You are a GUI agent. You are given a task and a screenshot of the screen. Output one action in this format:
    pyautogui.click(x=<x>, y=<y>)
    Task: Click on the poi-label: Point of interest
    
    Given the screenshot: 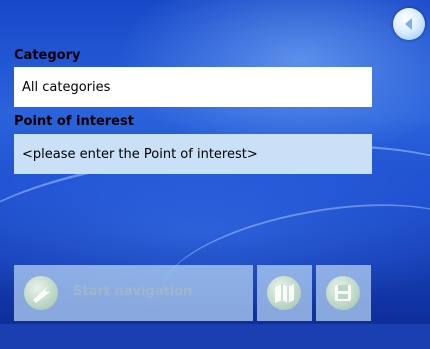 What is the action you would take?
    pyautogui.click(x=74, y=121)
    